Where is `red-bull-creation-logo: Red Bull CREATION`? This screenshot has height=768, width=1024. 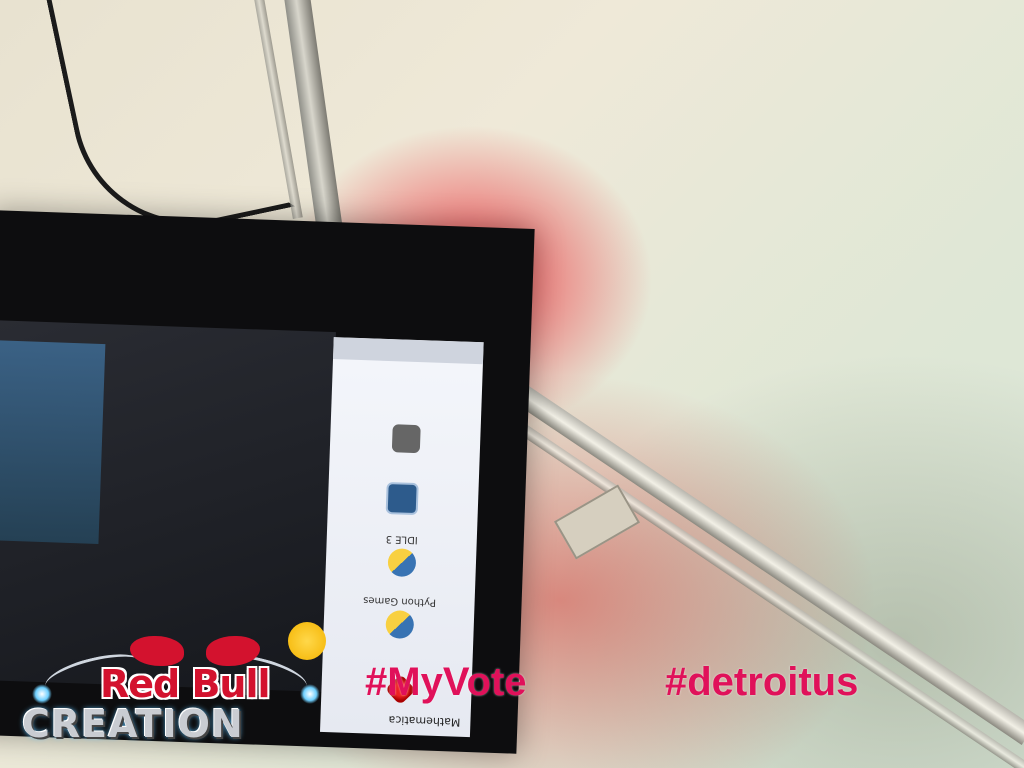
red-bull-creation-logo: Red Bull CREATION is located at coordinates (173, 685).